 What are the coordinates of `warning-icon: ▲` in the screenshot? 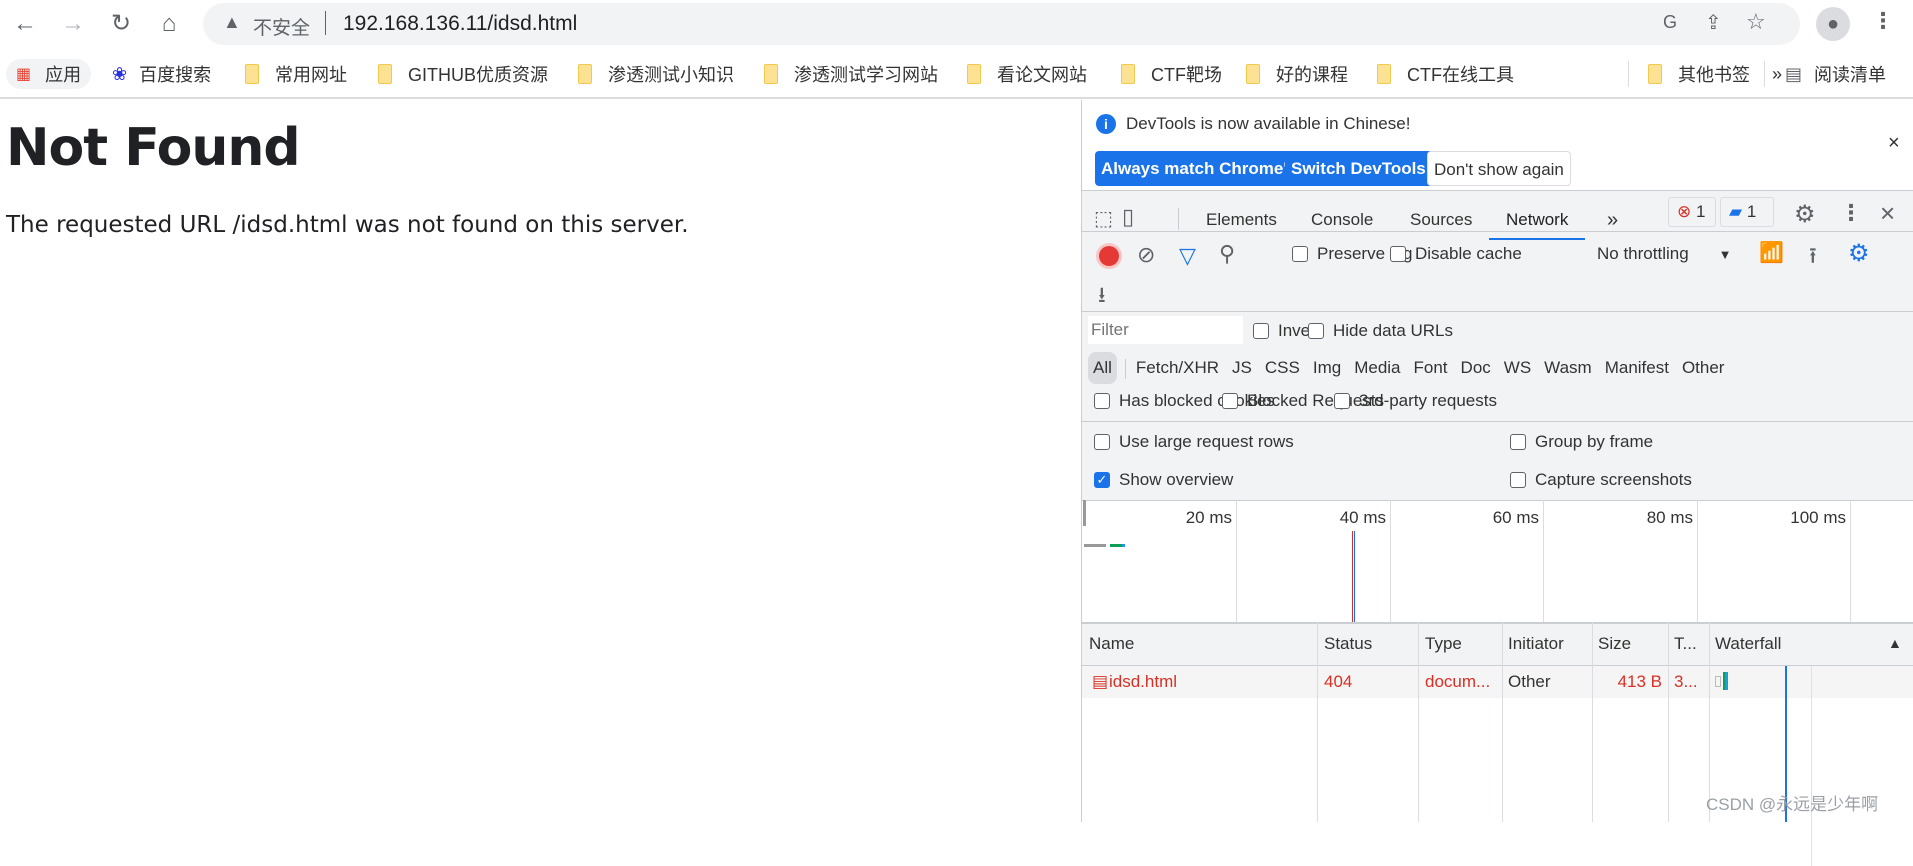 It's located at (232, 22).